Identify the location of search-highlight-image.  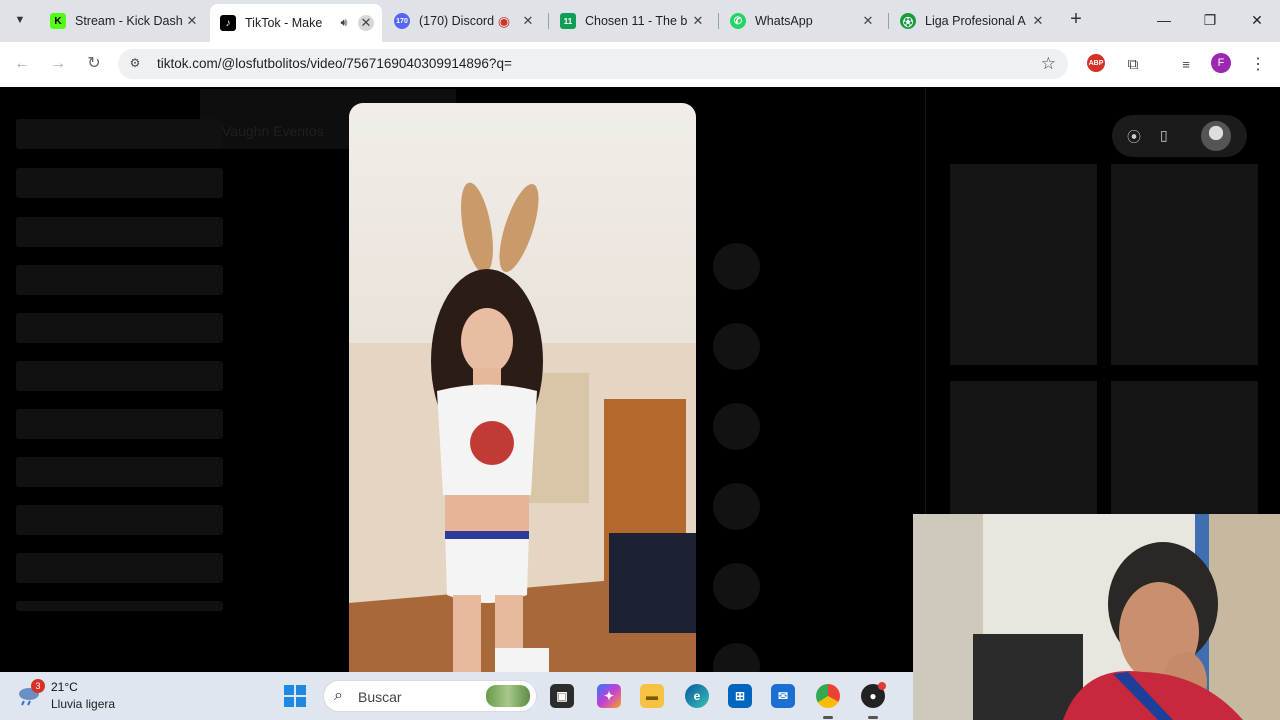
(508, 696).